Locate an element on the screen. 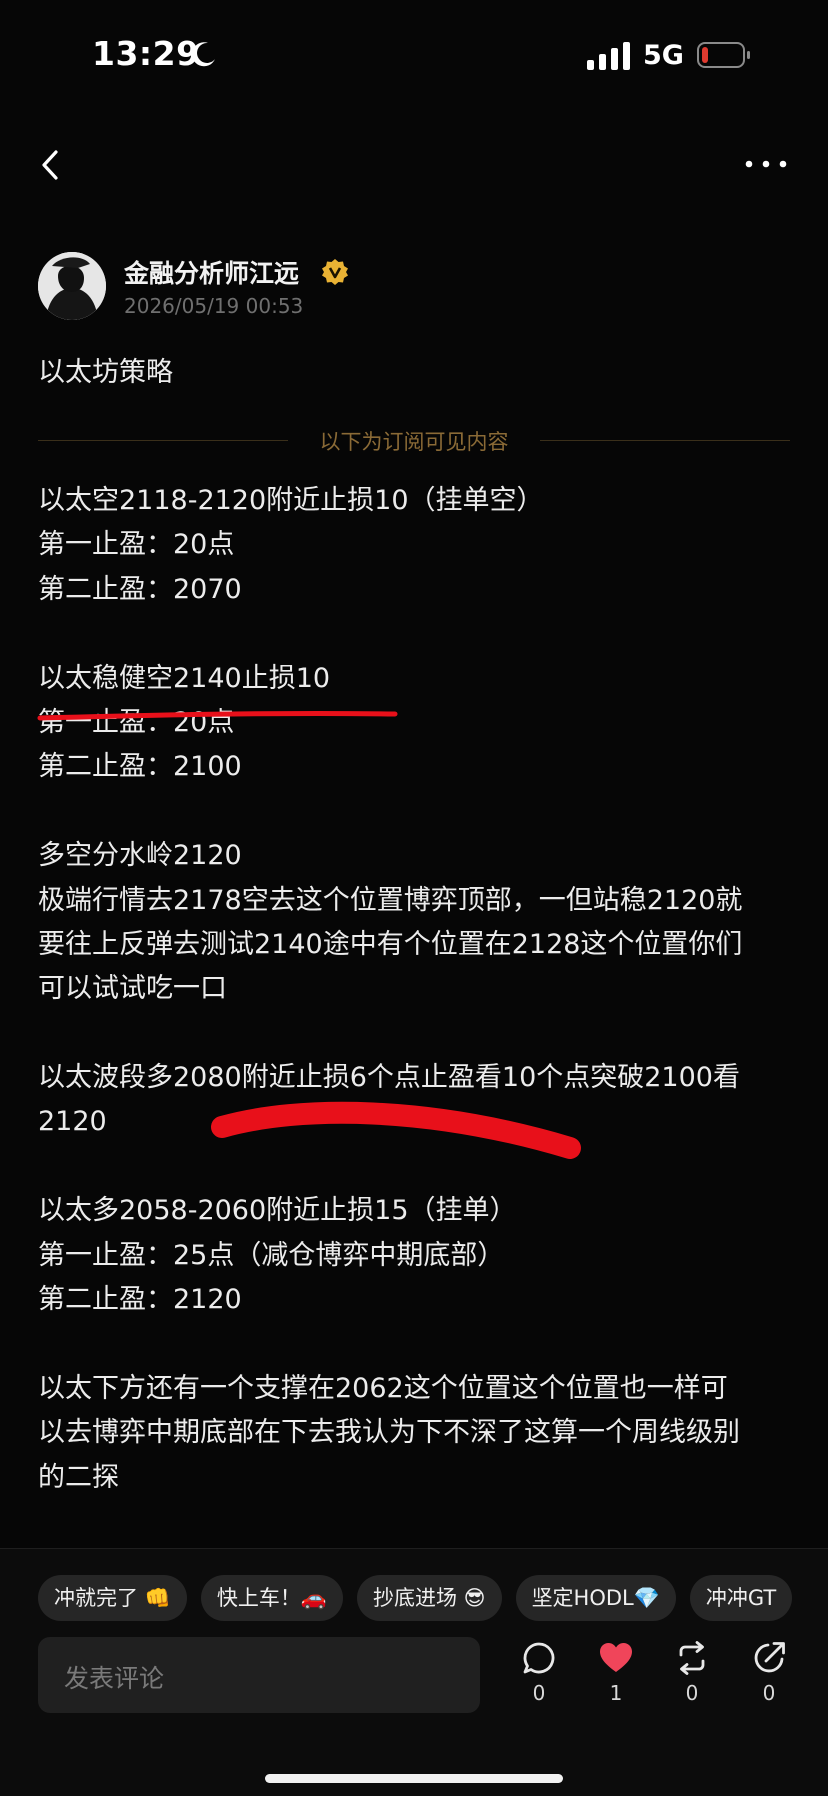  post-text-line: 可以试试吃一口 is located at coordinates (132, 989).